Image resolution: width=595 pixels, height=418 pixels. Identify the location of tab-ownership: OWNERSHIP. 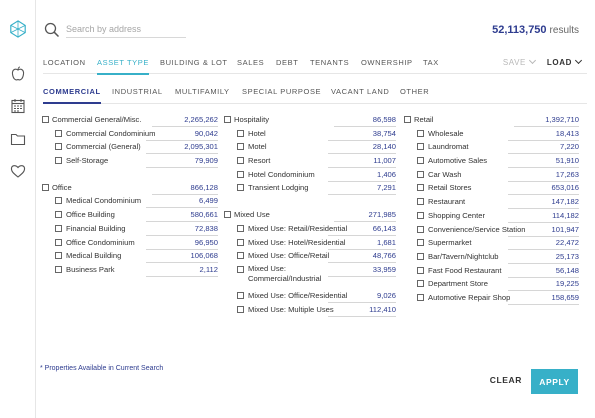
(387, 62).